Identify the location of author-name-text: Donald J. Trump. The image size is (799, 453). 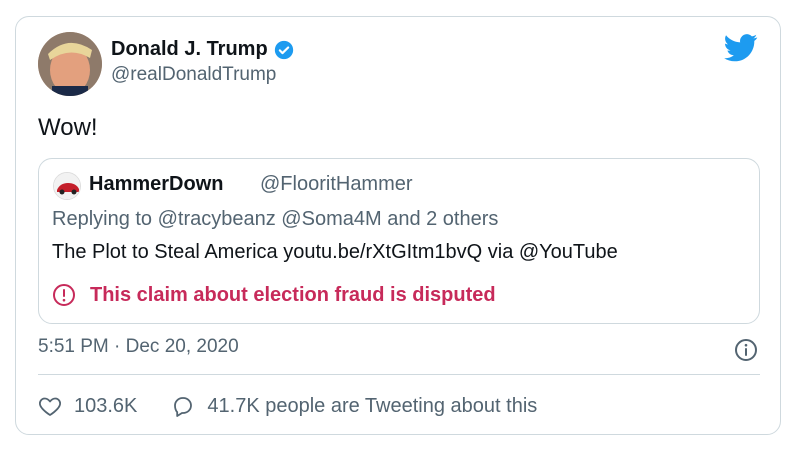
(189, 49).